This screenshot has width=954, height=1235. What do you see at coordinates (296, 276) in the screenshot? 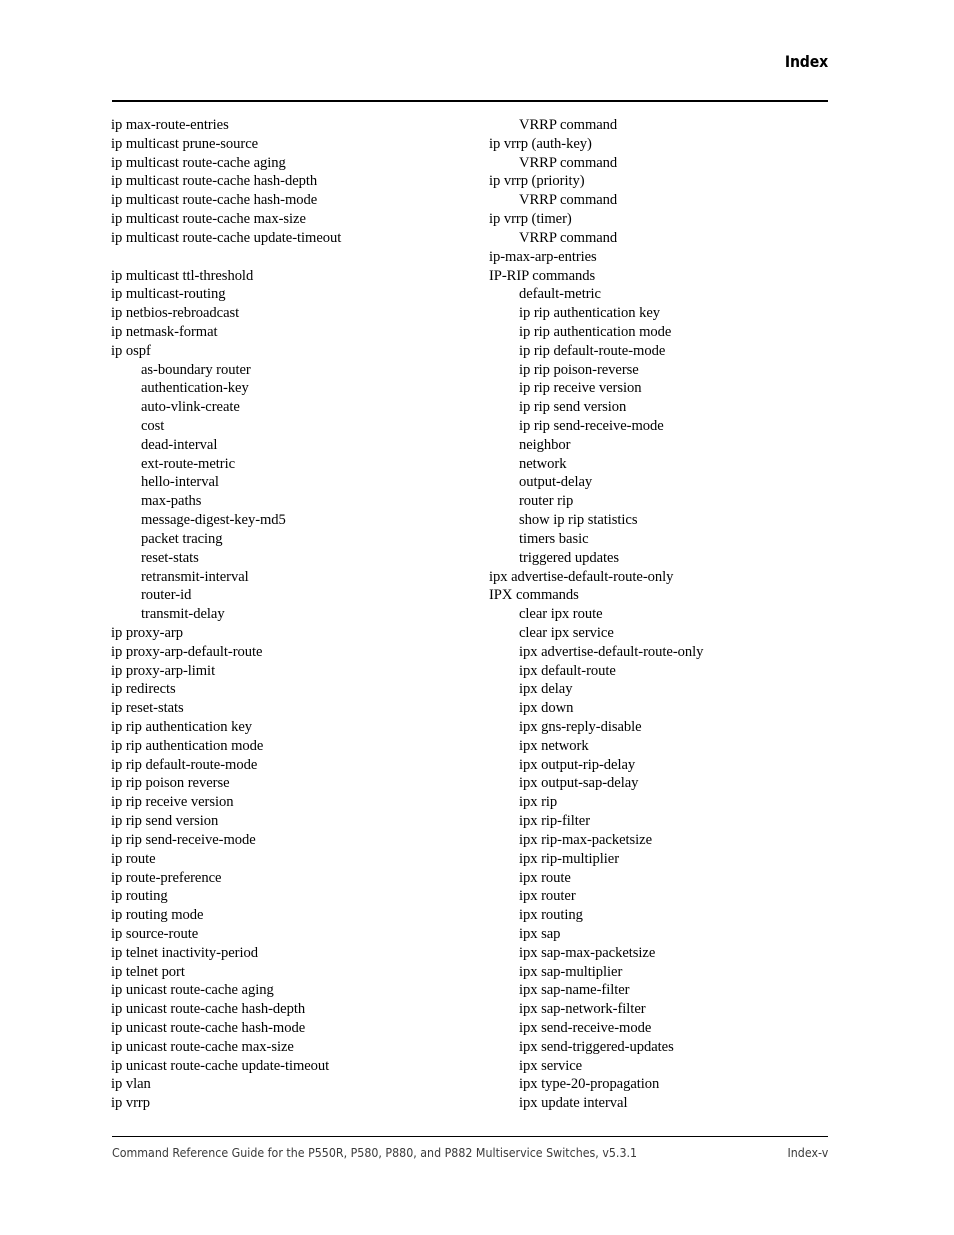
I see `index-entry: ip multicast ttl-threshold` at bounding box center [296, 276].